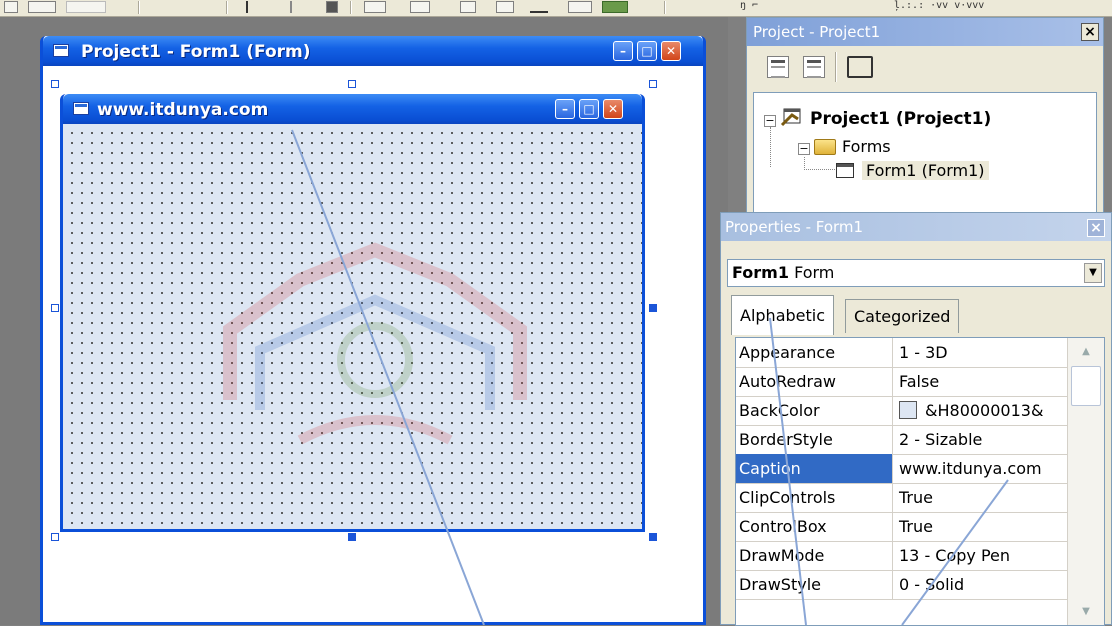 The image size is (1112, 626). I want to click on property-value: 13 - Copy Pen, so click(982, 555).